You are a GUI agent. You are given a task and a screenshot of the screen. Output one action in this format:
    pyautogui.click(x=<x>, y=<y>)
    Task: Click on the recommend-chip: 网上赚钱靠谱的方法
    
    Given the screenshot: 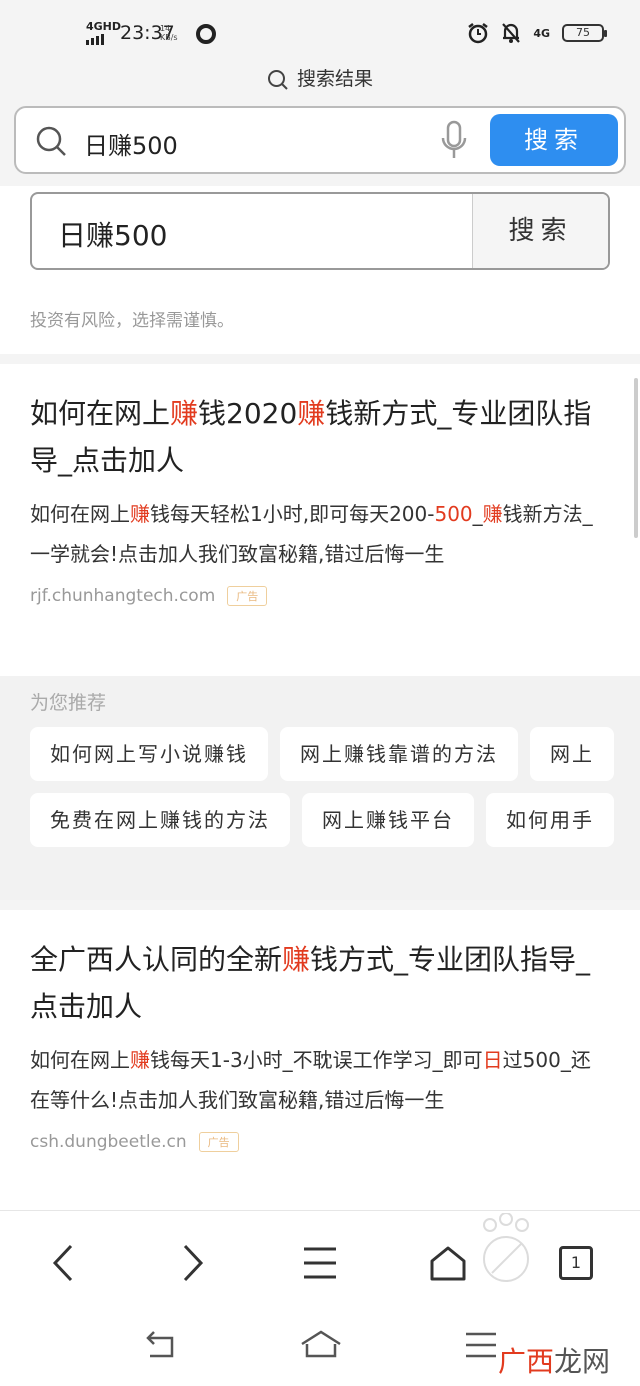 What is the action you would take?
    pyautogui.click(x=399, y=754)
    